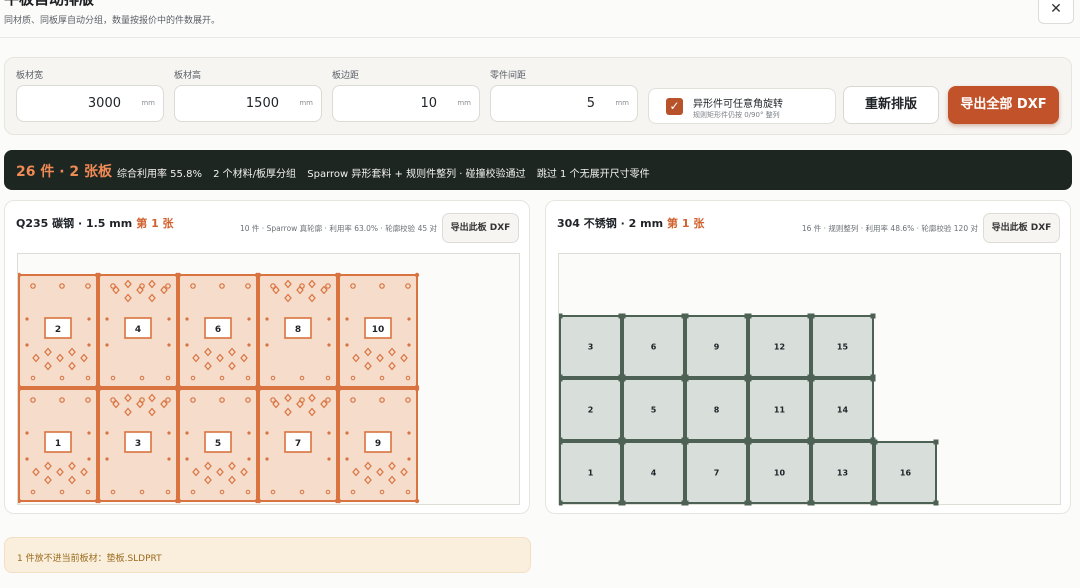 Image resolution: width=1080 pixels, height=588 pixels. What do you see at coordinates (540, 585) in the screenshot?
I see `next-section-peek` at bounding box center [540, 585].